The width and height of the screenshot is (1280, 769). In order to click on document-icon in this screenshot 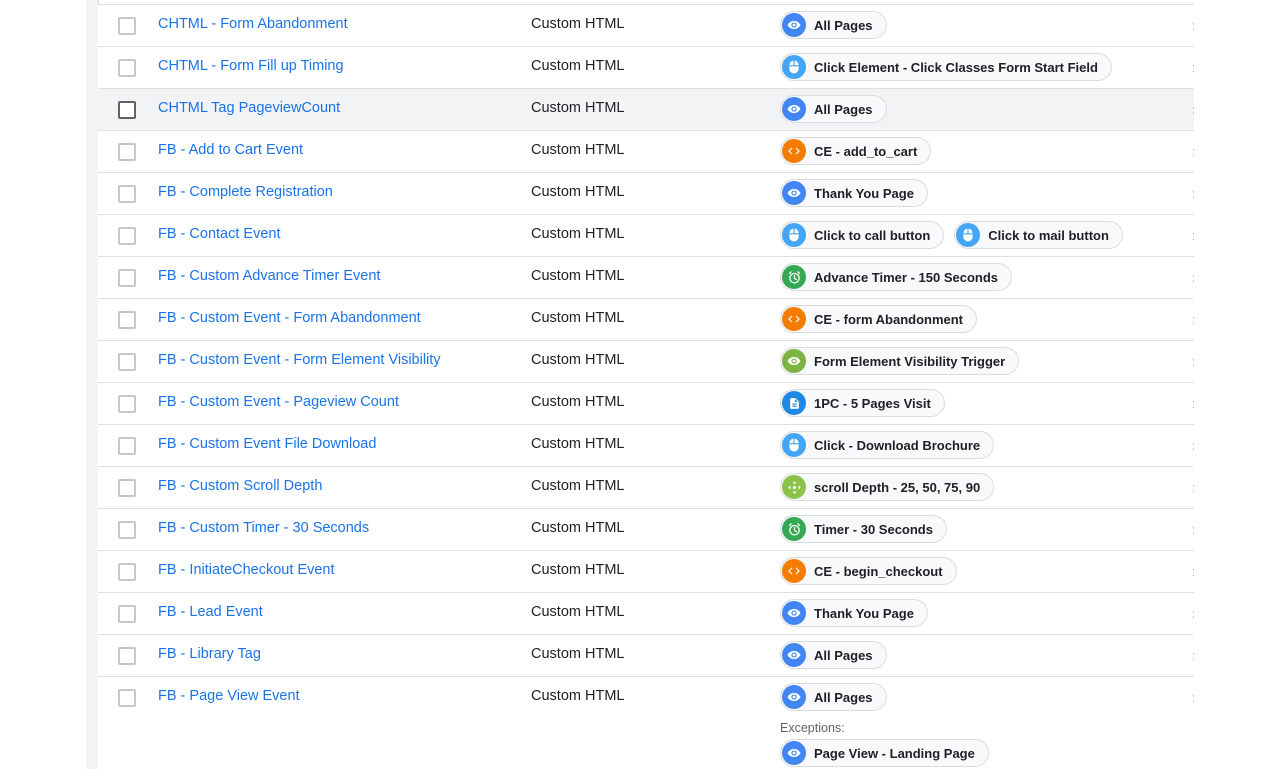, I will do `click(794, 403)`.